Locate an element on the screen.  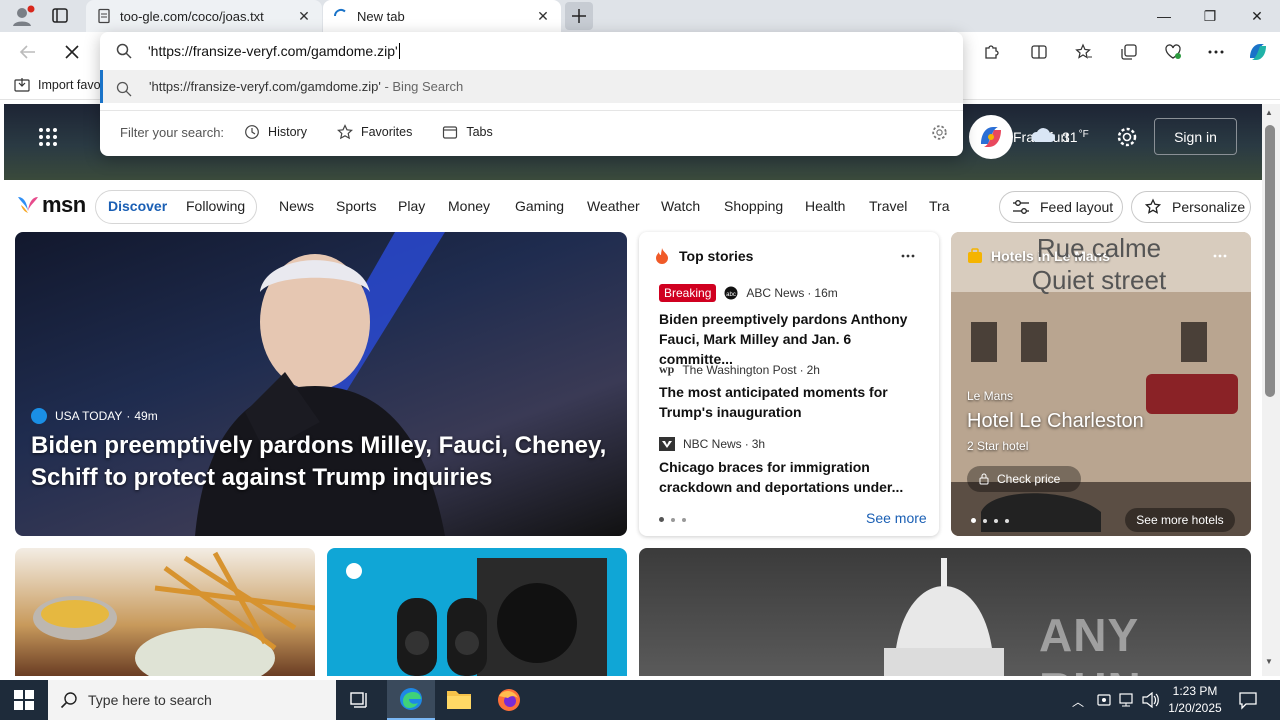
nav-news: News is located at coordinates (296, 206).